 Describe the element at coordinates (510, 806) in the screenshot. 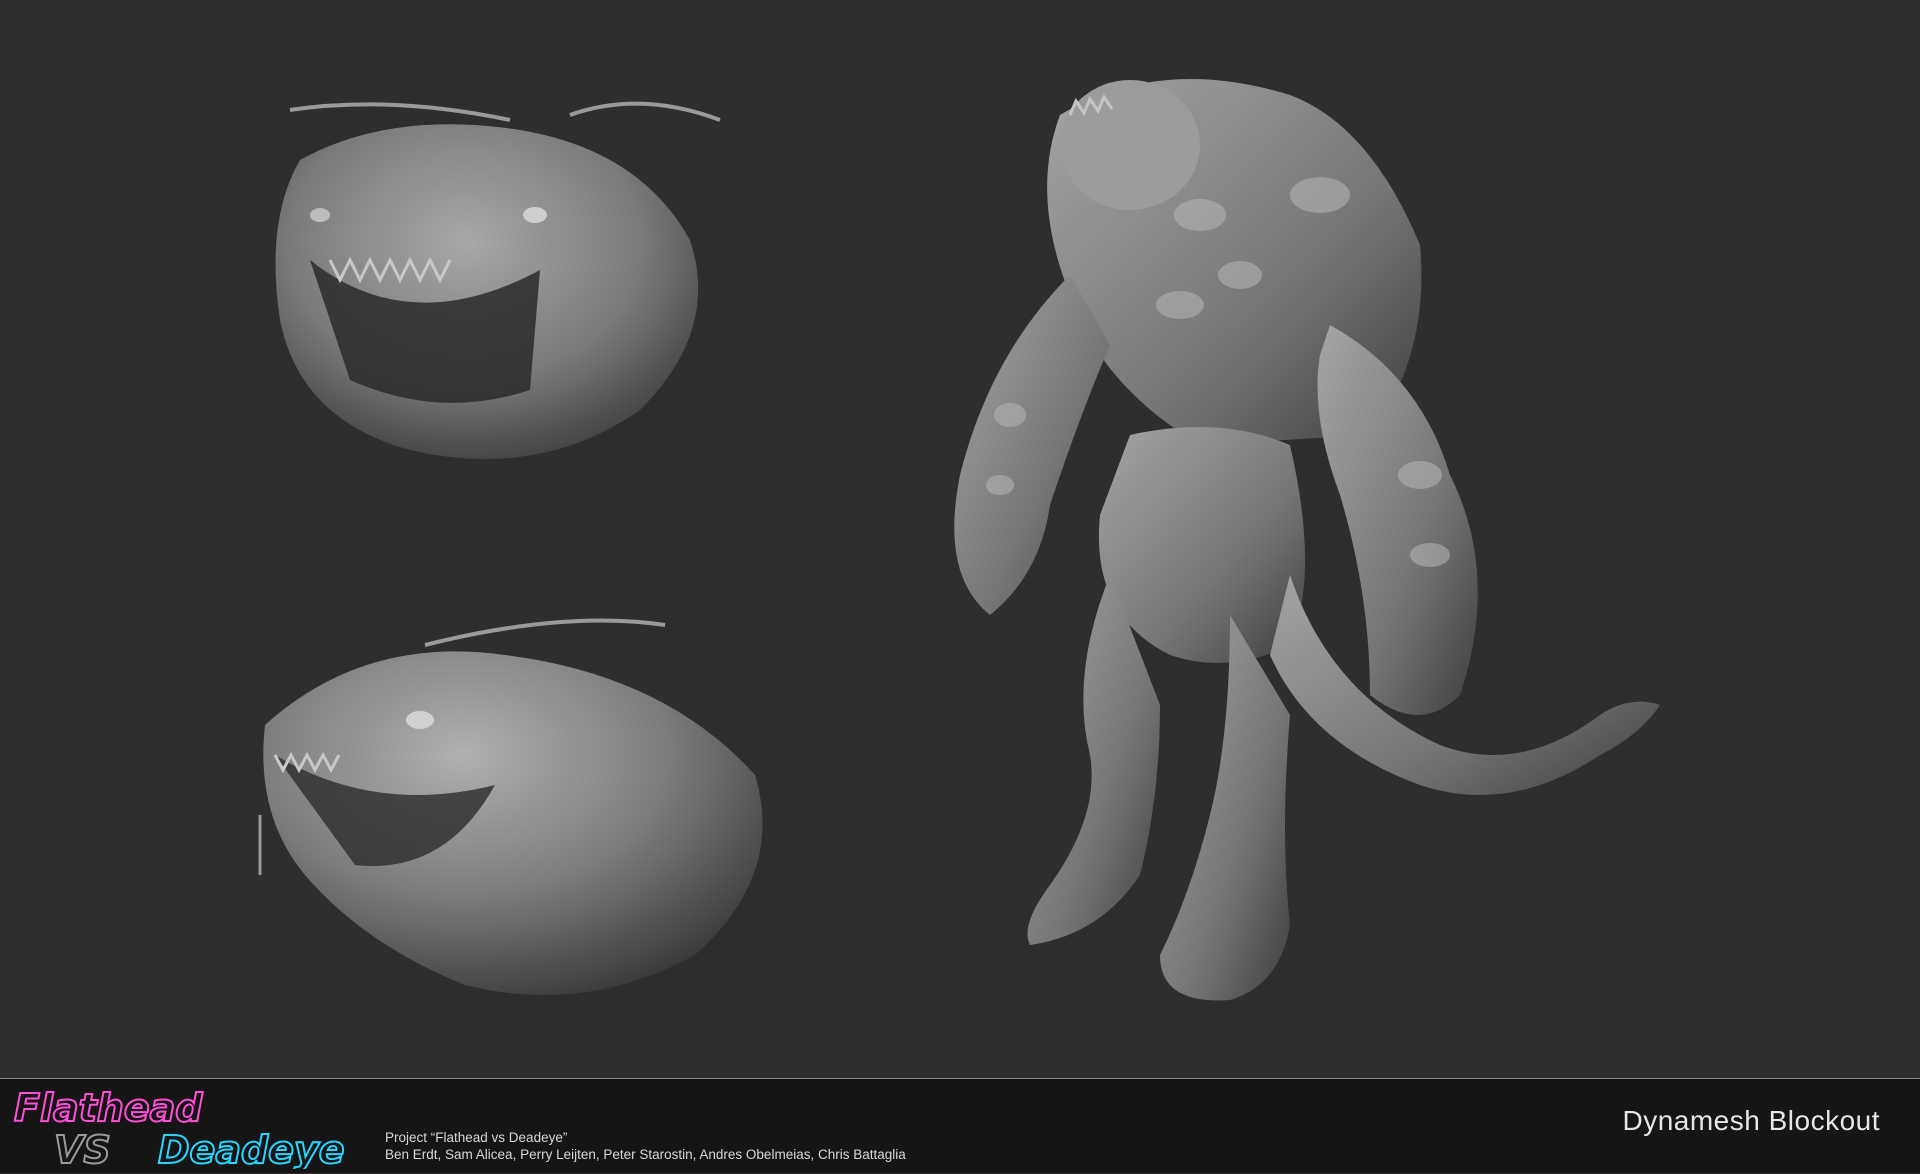

I see `creature-head-side-render` at that location.